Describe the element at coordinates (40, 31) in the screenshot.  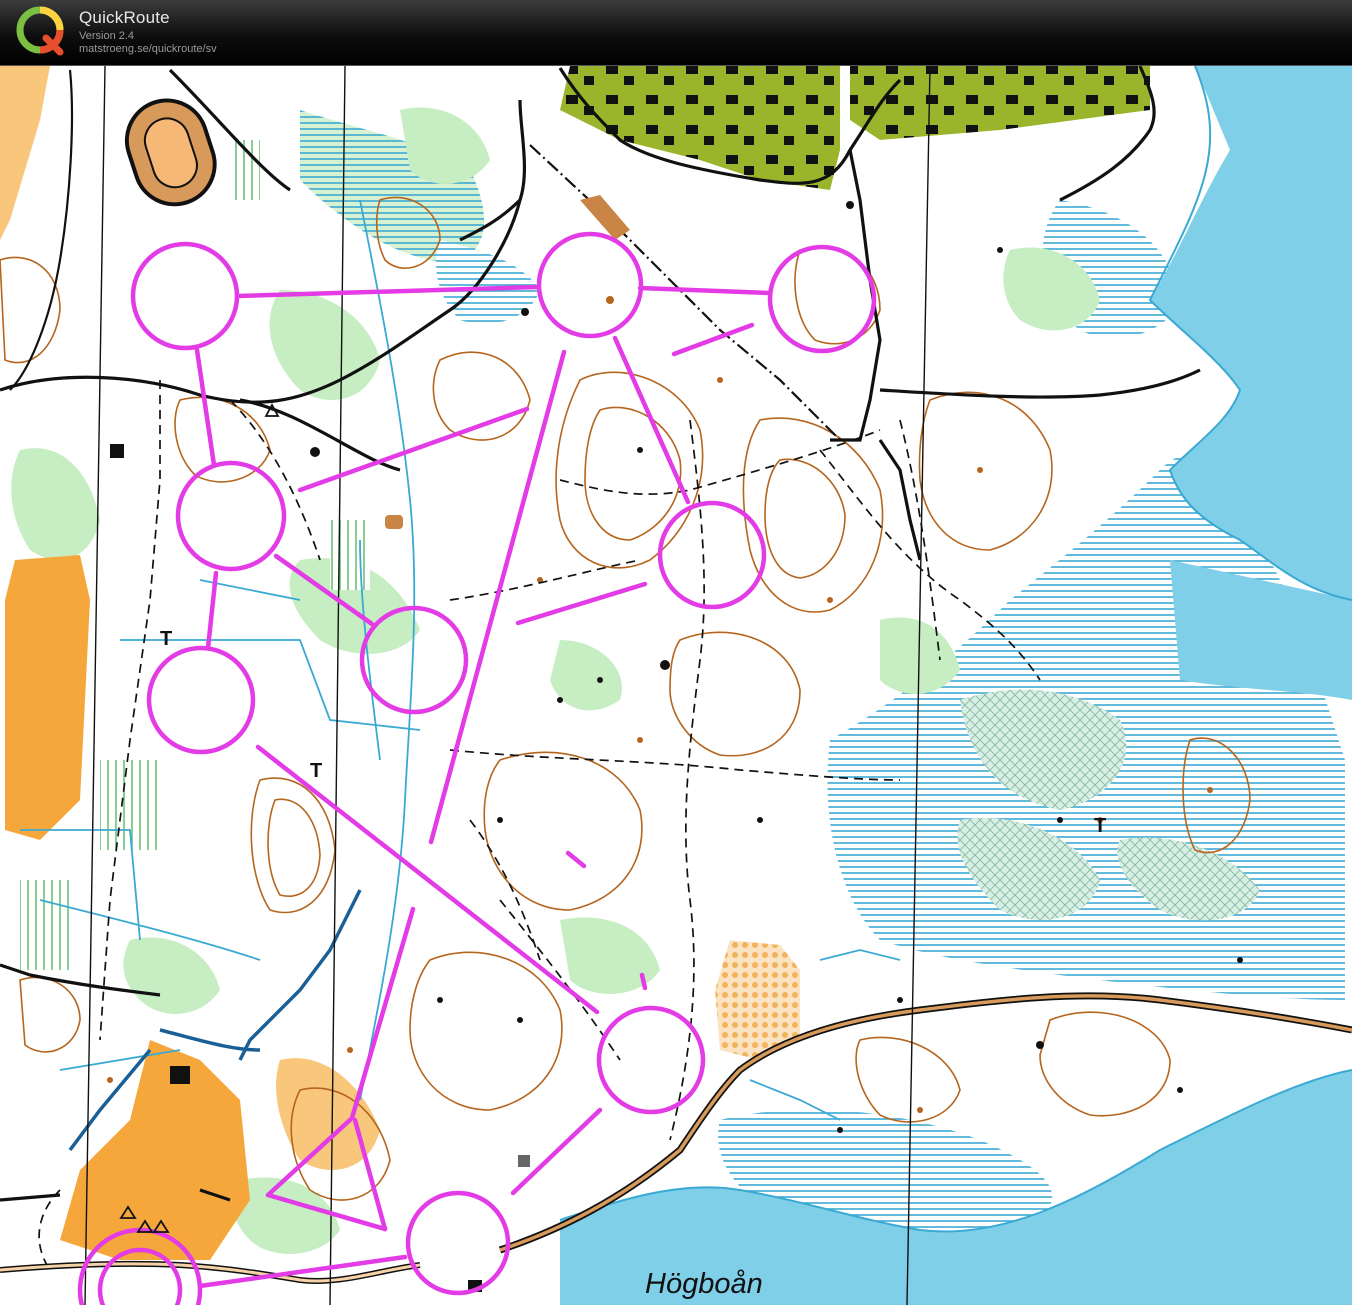
I see `app-logo-icon: Q` at that location.